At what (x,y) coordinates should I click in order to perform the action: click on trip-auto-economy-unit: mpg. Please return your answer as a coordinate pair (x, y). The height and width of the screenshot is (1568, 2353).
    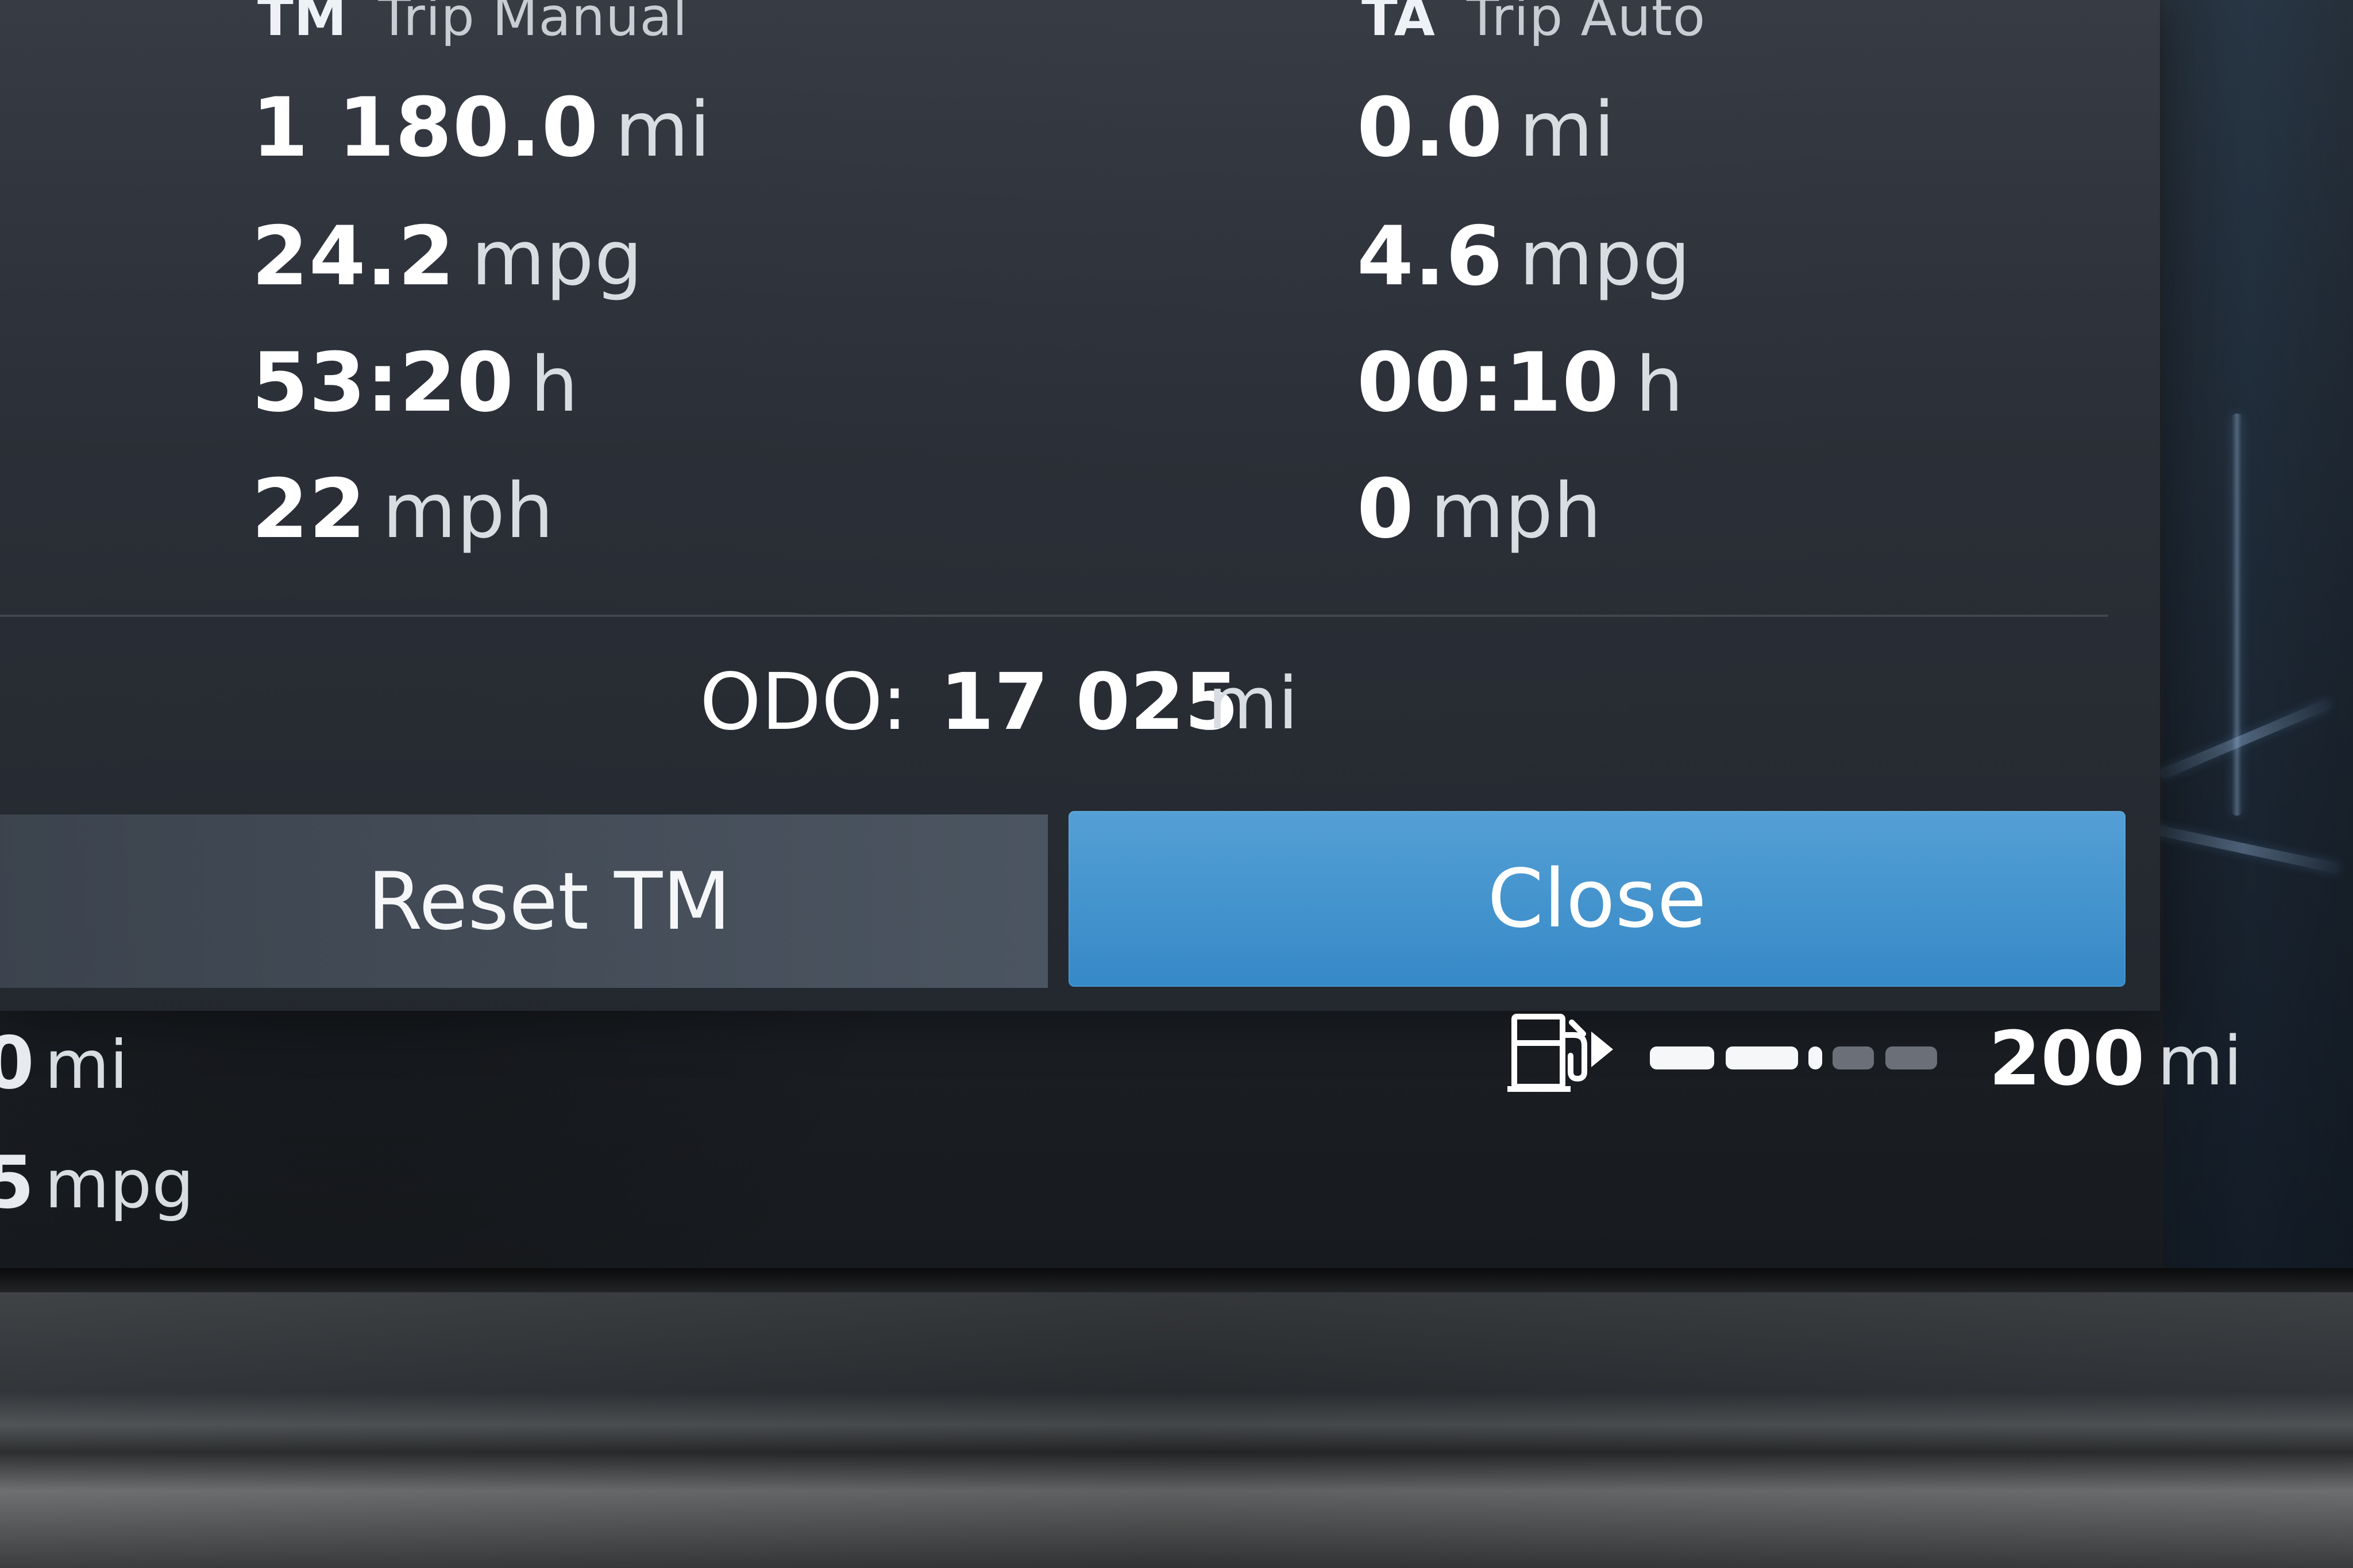
    Looking at the image, I should click on (1605, 258).